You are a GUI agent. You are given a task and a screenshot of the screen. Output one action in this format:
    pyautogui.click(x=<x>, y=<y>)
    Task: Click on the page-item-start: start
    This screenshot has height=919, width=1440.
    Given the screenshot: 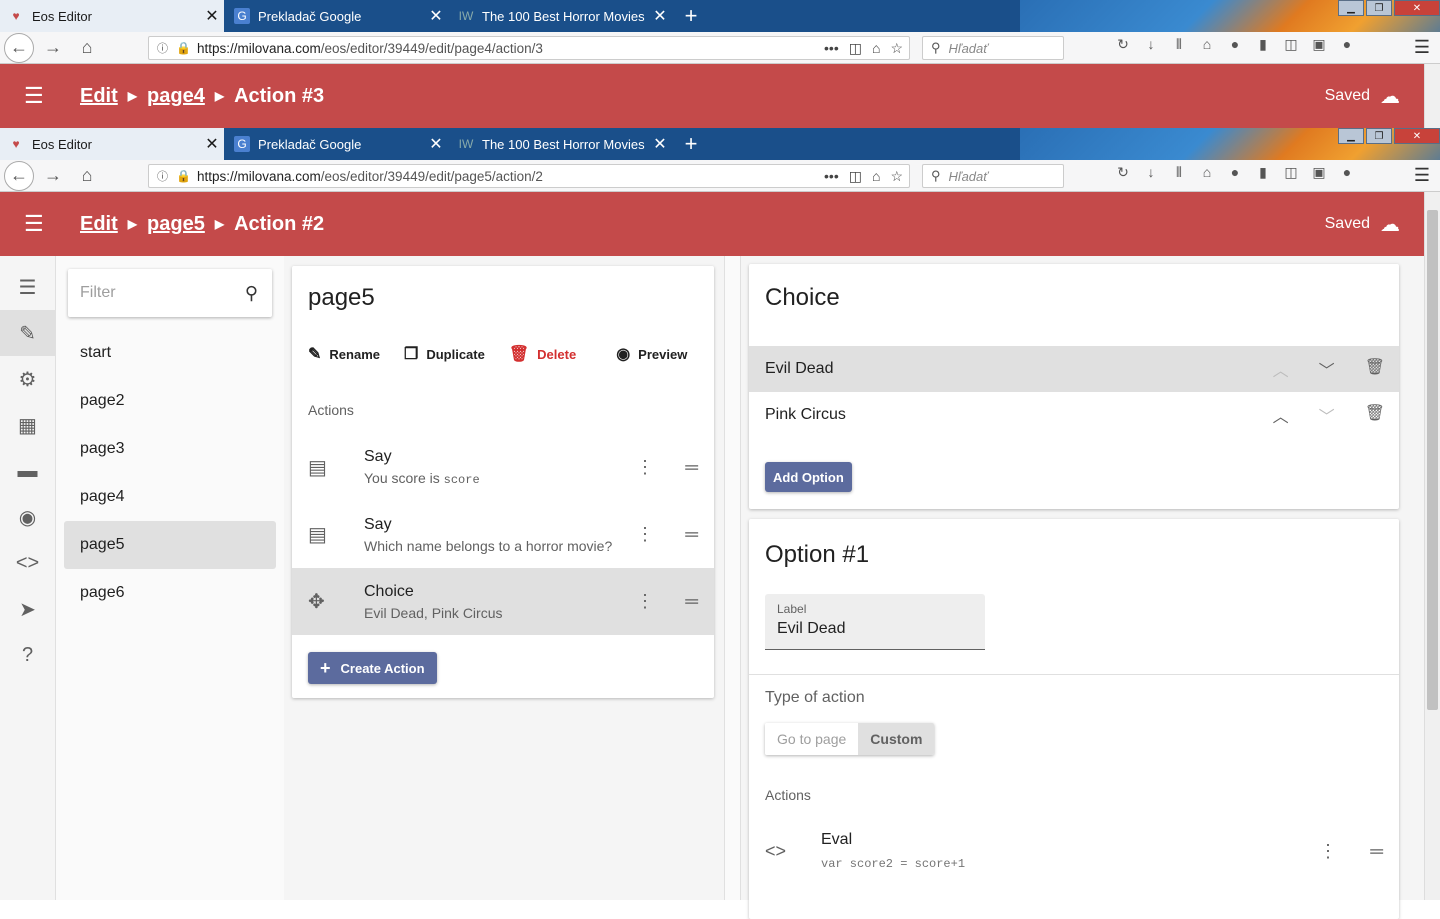 What is the action you would take?
    pyautogui.click(x=170, y=353)
    